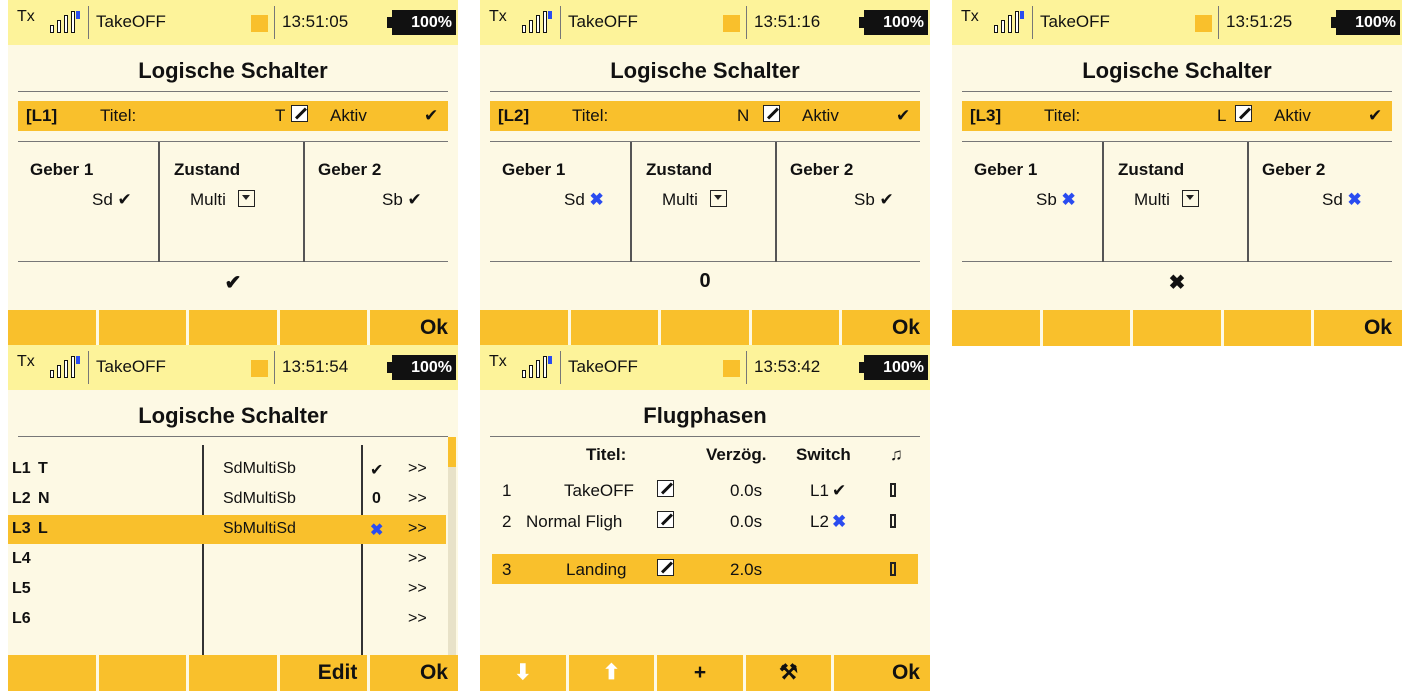 This screenshot has width=1412, height=691. What do you see at coordinates (227, 529) in the screenshot?
I see `list-item: L3 L SbMultiSd ✖ >>` at bounding box center [227, 529].